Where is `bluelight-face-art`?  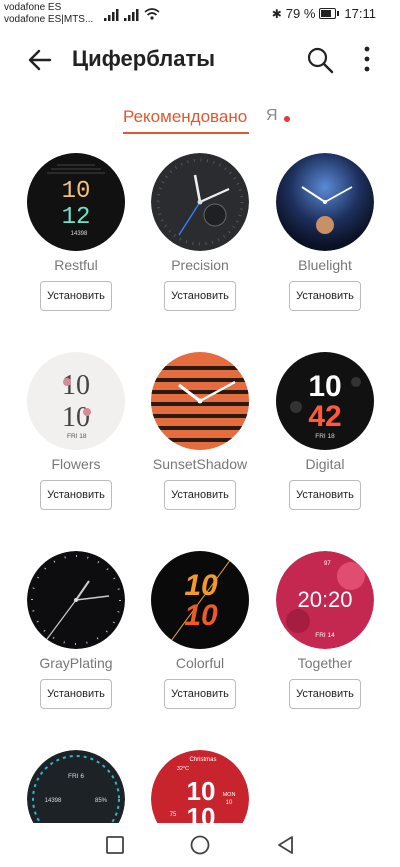
bluelight-face-art is located at coordinates (325, 202).